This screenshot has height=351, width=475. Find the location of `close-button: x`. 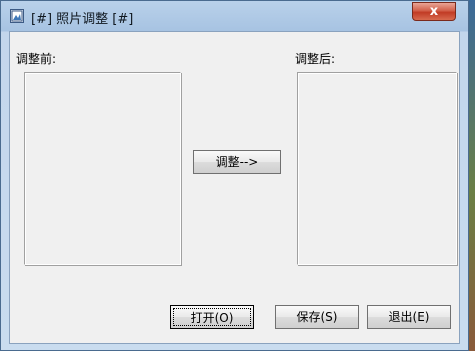

close-button: x is located at coordinates (434, 11).